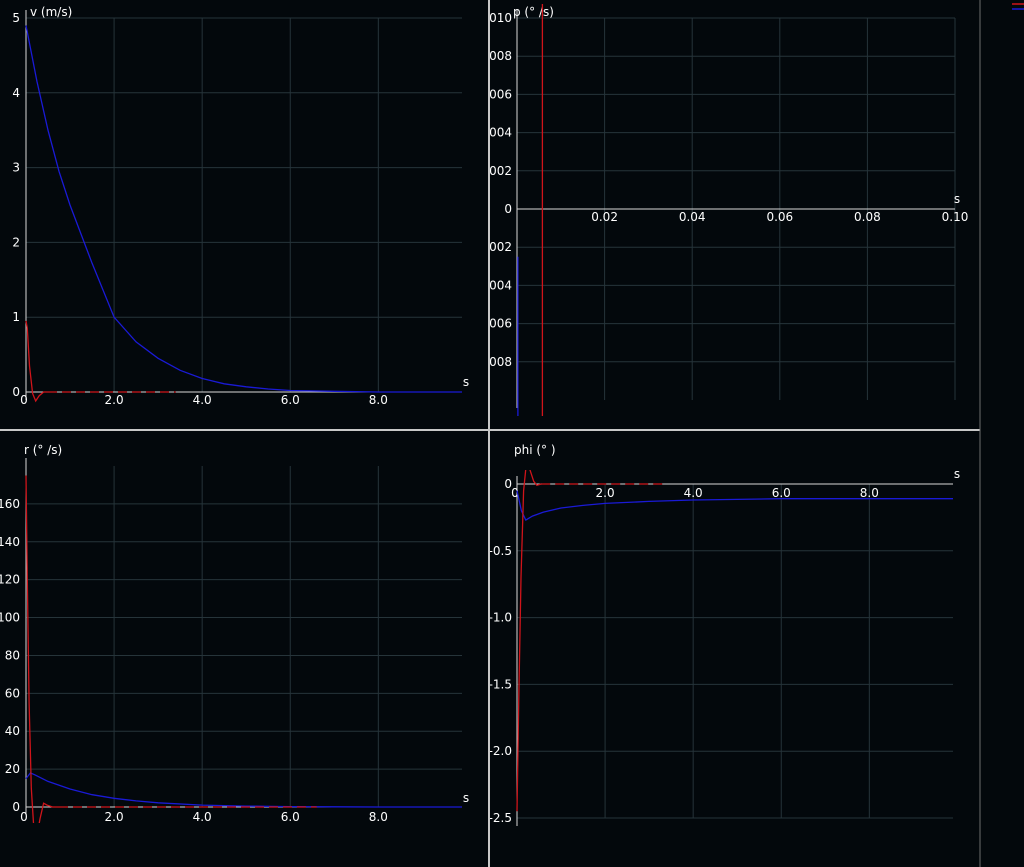  Describe the element at coordinates (12, 769) in the screenshot. I see `y-tick-label: 20` at that location.